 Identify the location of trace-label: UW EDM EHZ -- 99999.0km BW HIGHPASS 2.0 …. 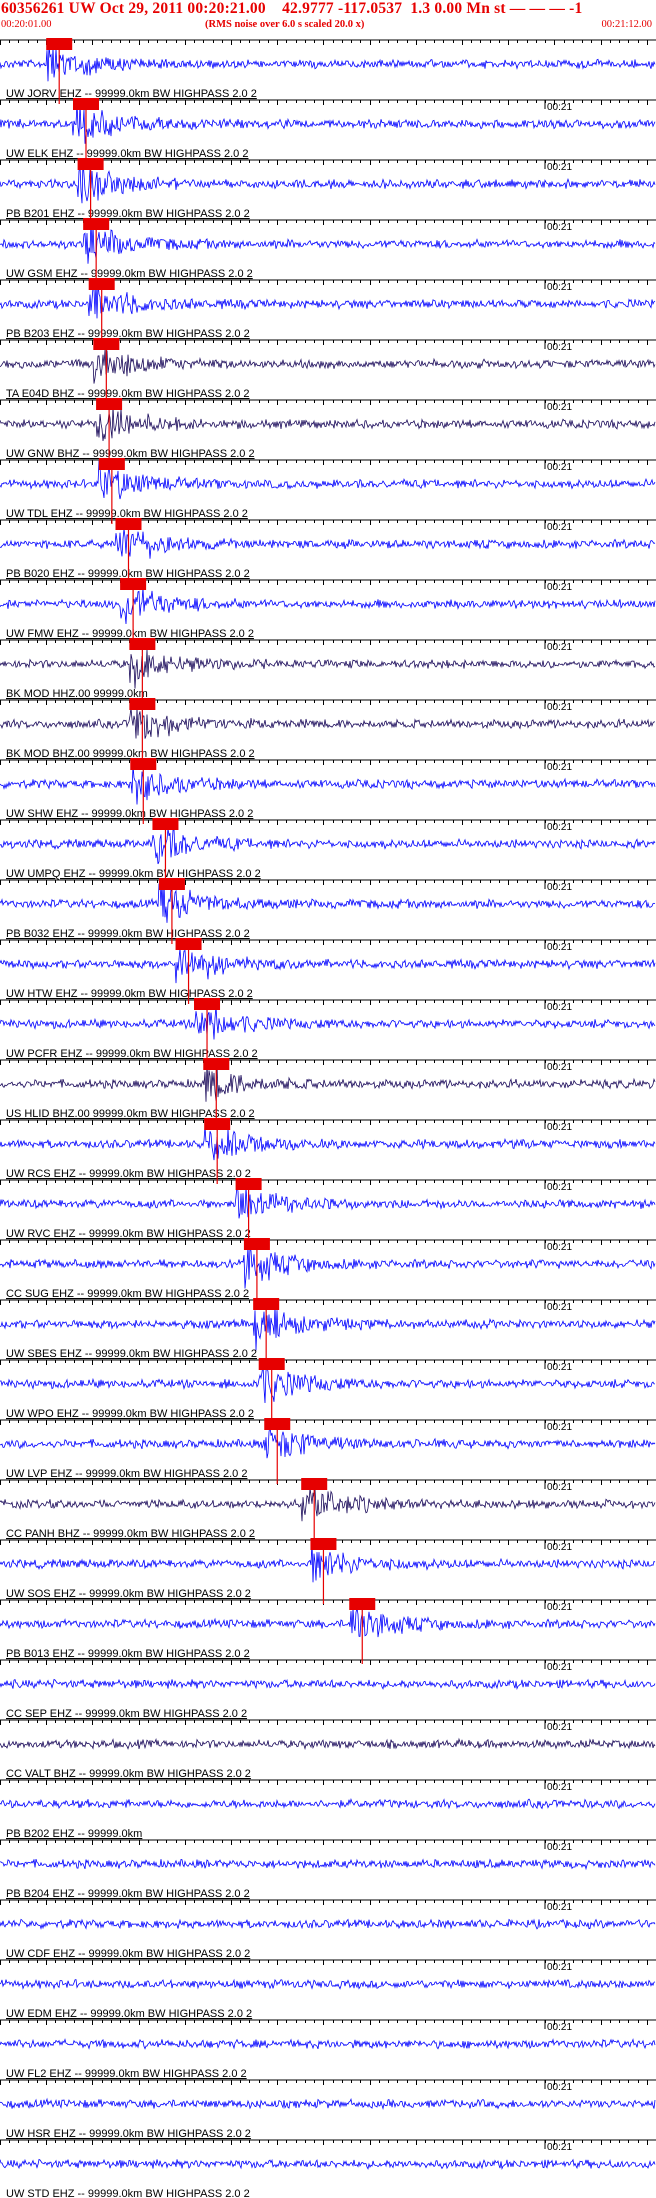
(129, 2014).